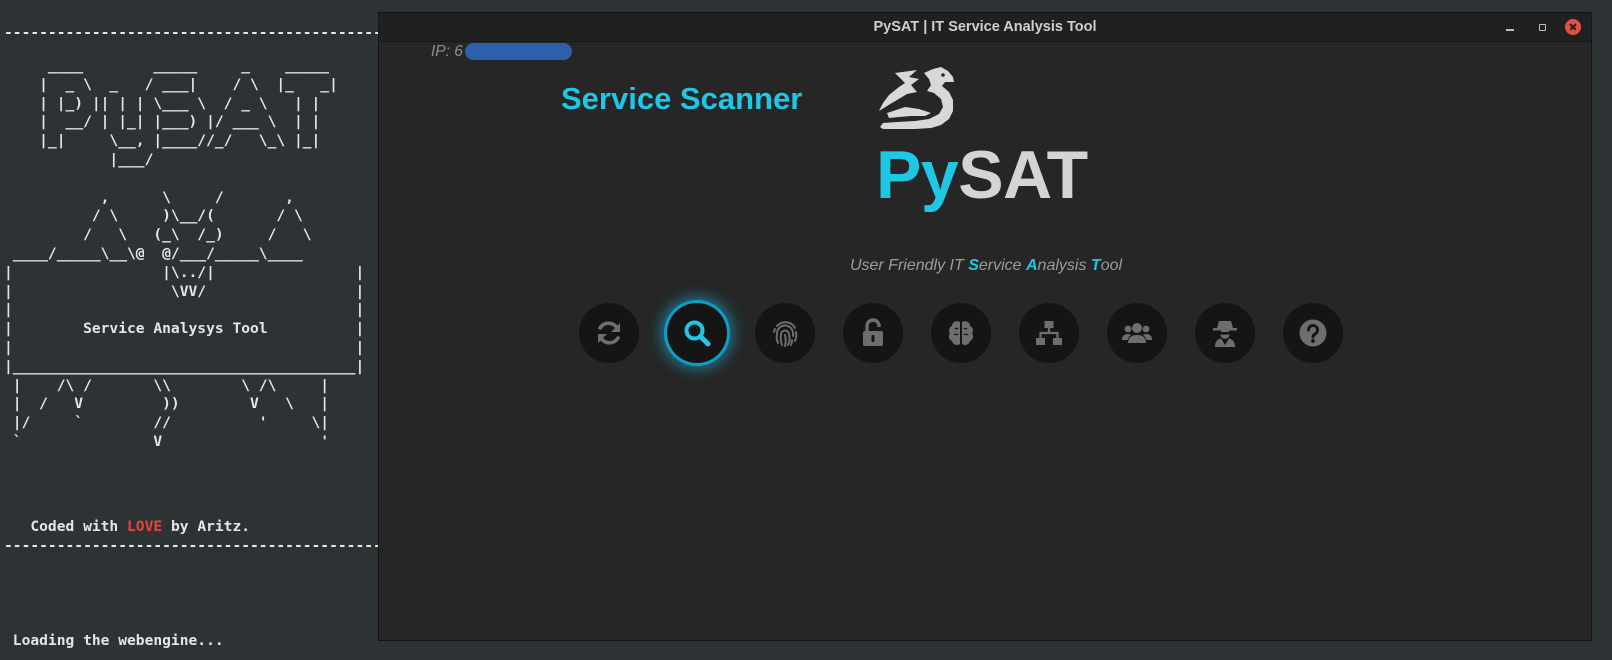 Image resolution: width=1612 pixels, height=660 pixels. I want to click on tool-button-unlock, so click(873, 333).